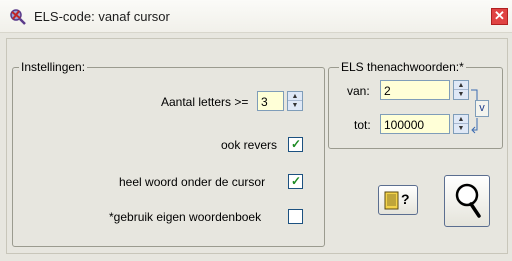  Describe the element at coordinates (185, 217) in the screenshot. I see `own-dictionary-label: *gebruik eigen woordenboek` at that location.